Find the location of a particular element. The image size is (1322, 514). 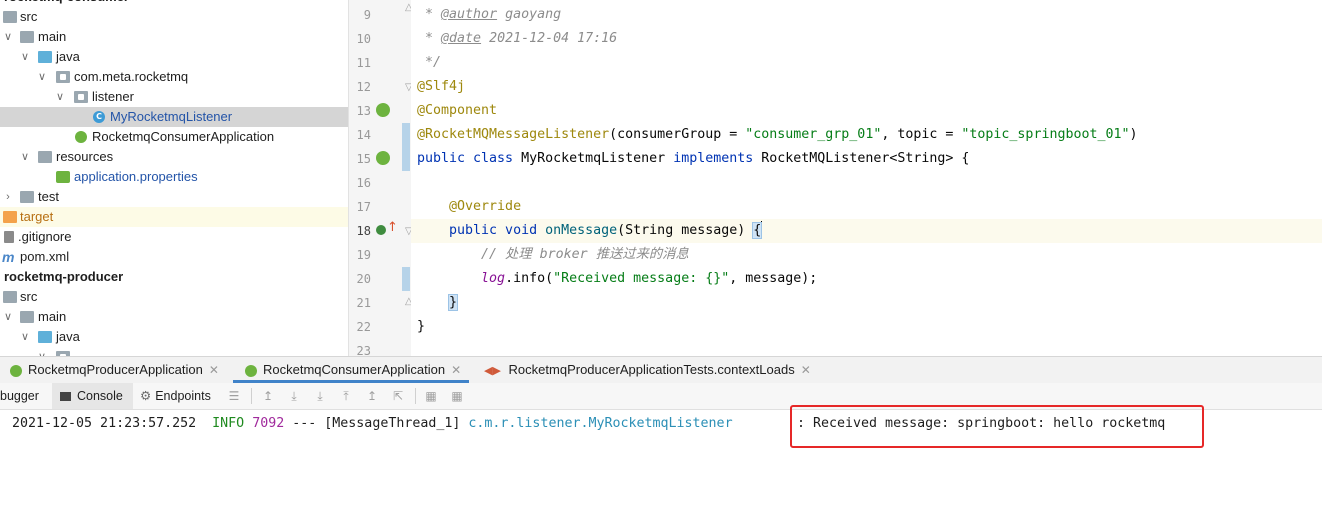

tree-item-test: › test is located at coordinates (174, 197).